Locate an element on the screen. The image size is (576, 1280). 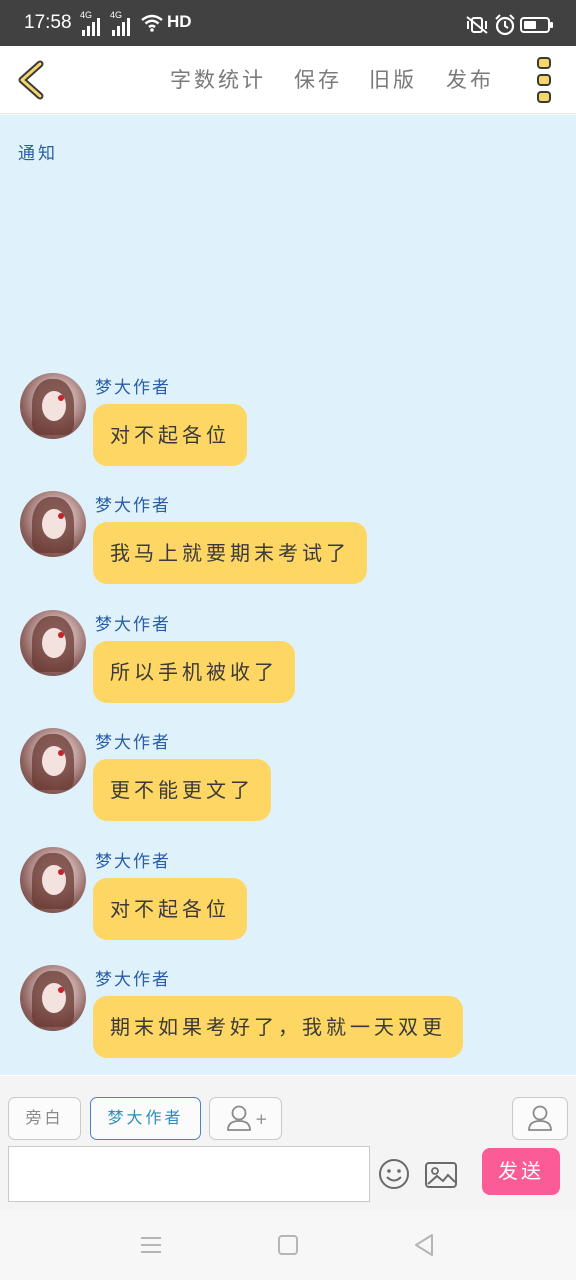
back-icon is located at coordinates (424, 1245).